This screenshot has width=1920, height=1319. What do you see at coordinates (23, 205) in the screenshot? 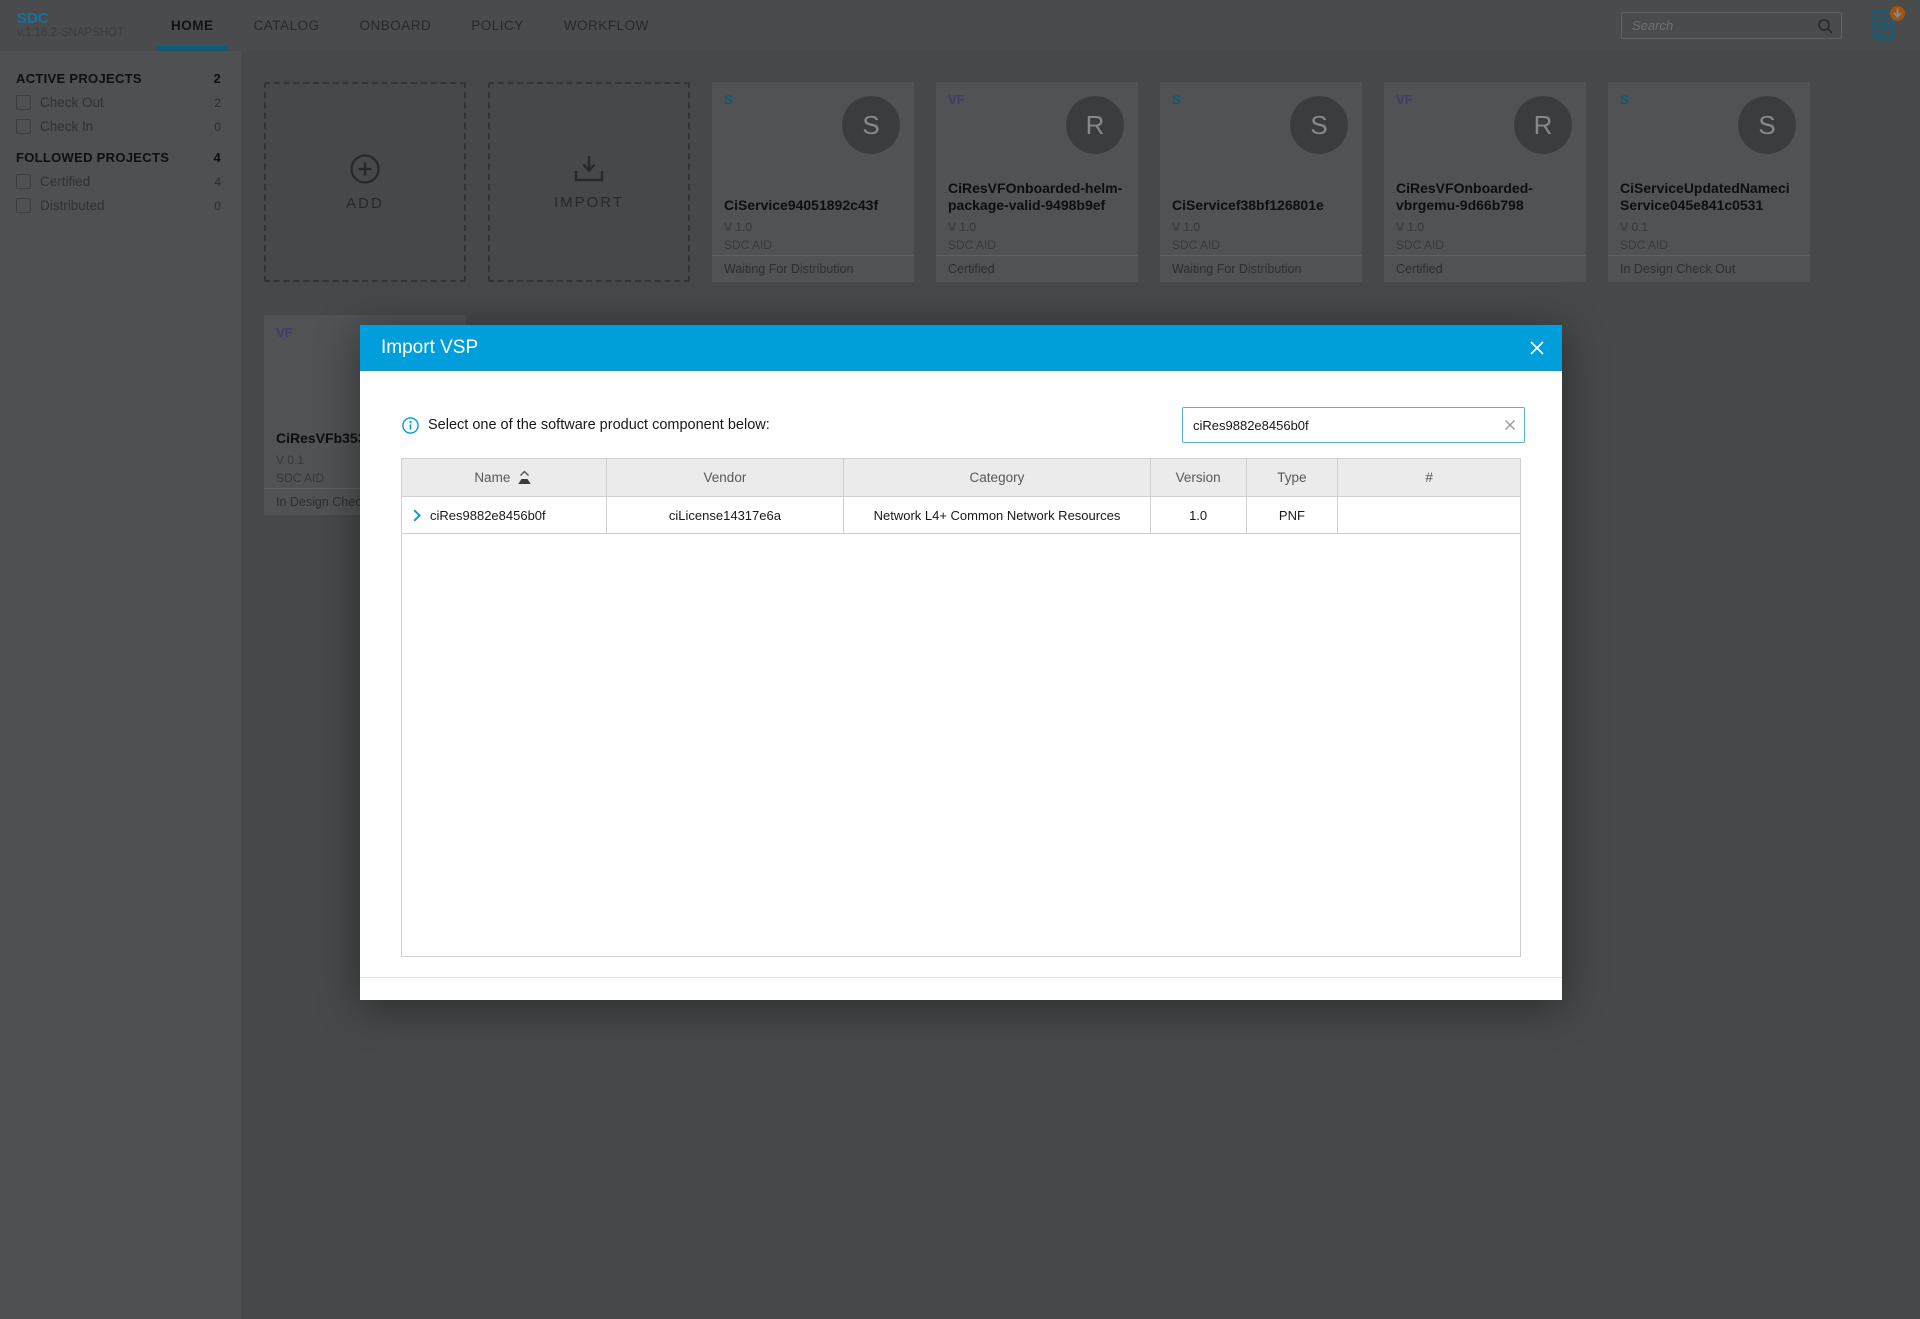
I see `distributed-checkbox` at bounding box center [23, 205].